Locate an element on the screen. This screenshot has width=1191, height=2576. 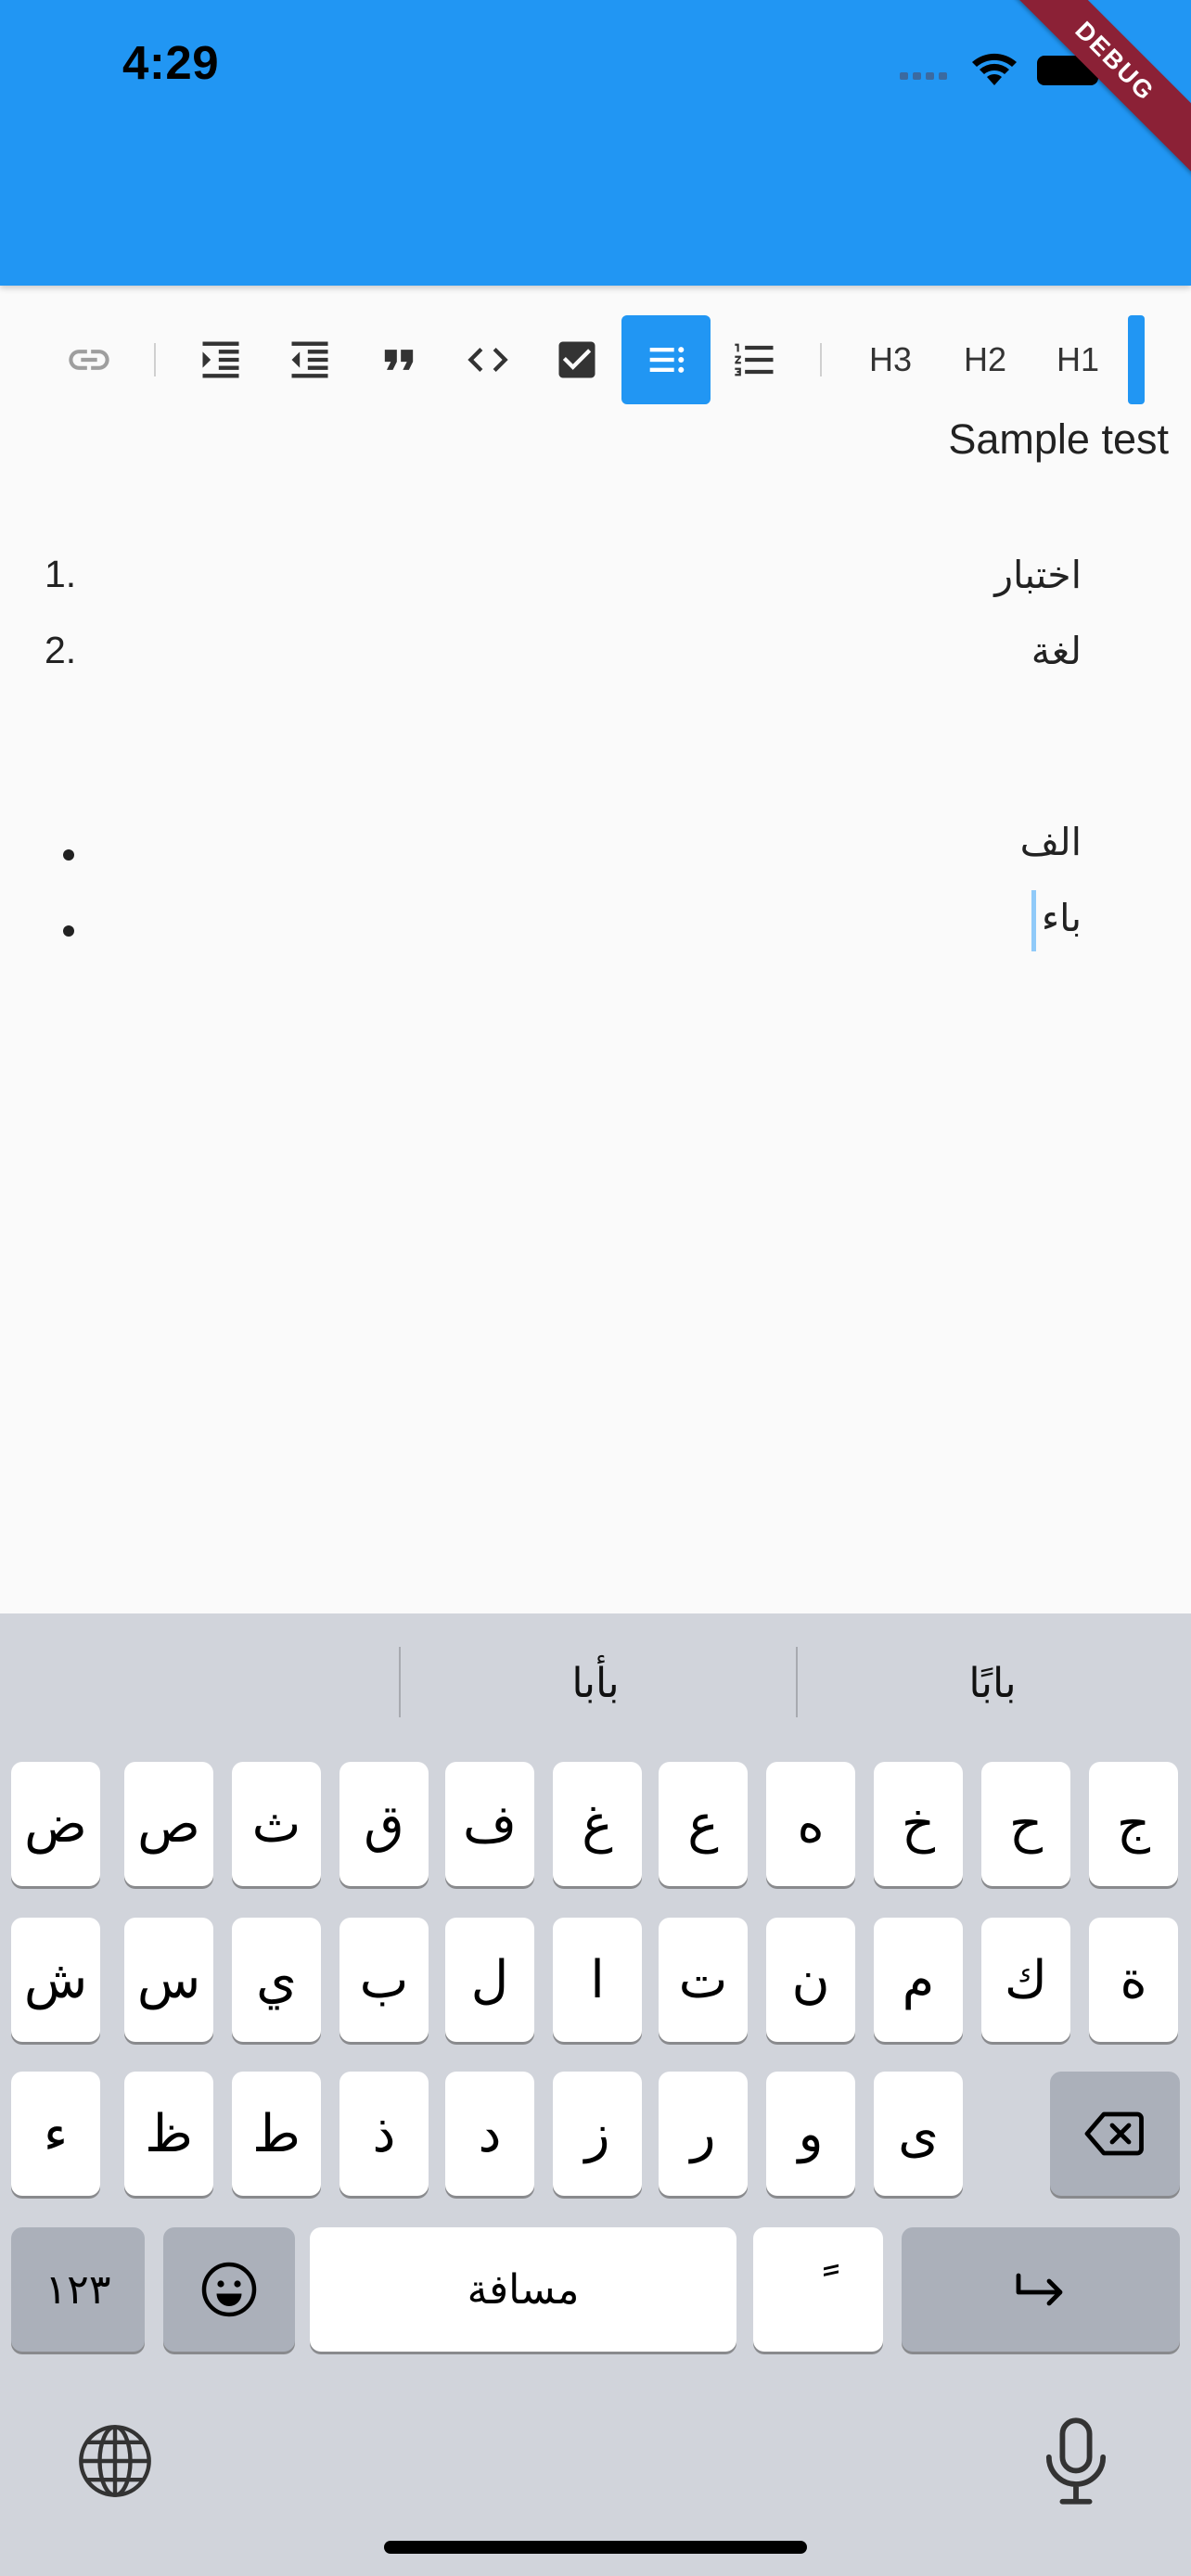
backspace-key is located at coordinates (1115, 2134).